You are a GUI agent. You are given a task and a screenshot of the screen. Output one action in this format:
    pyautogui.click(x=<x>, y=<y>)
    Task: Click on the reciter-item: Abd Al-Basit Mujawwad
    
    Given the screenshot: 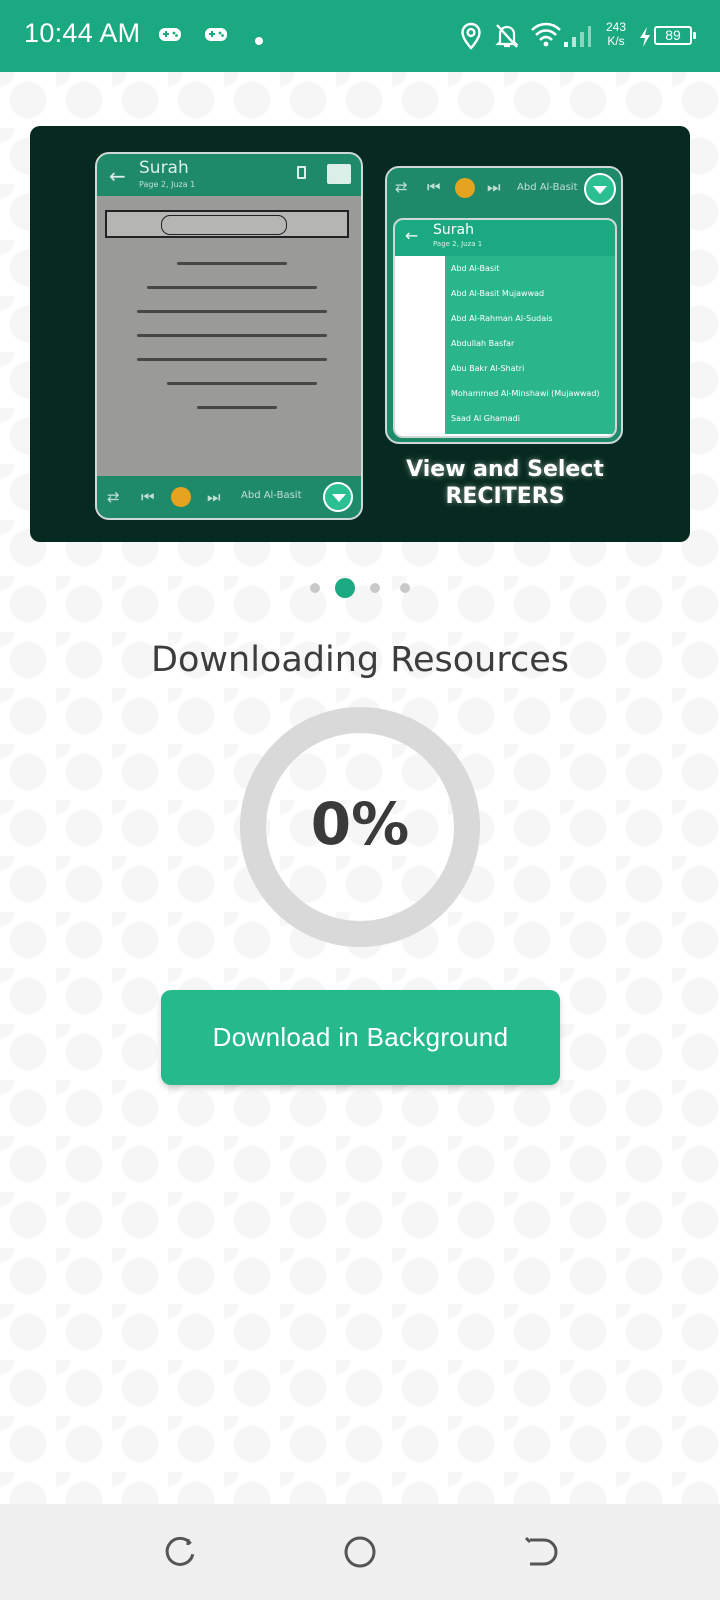 What is the action you would take?
    pyautogui.click(x=498, y=293)
    